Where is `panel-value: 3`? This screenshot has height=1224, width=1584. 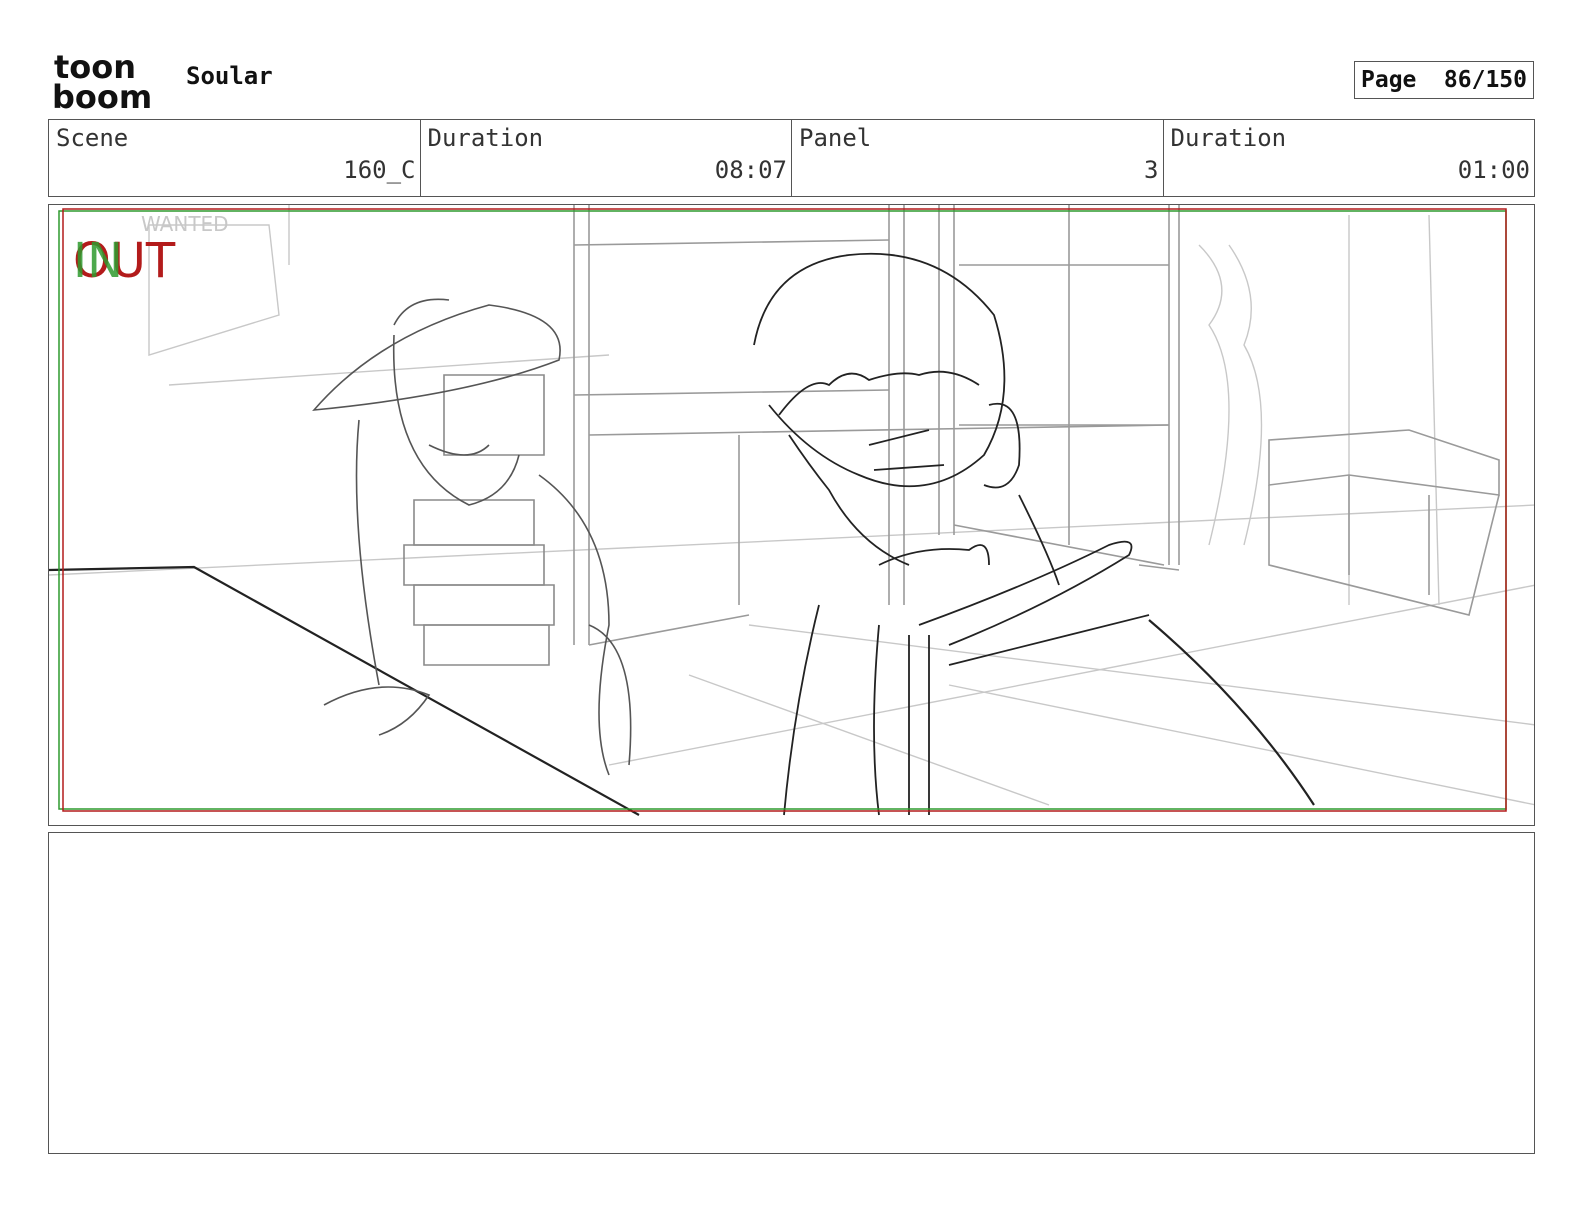 panel-value: 3 is located at coordinates (1151, 170).